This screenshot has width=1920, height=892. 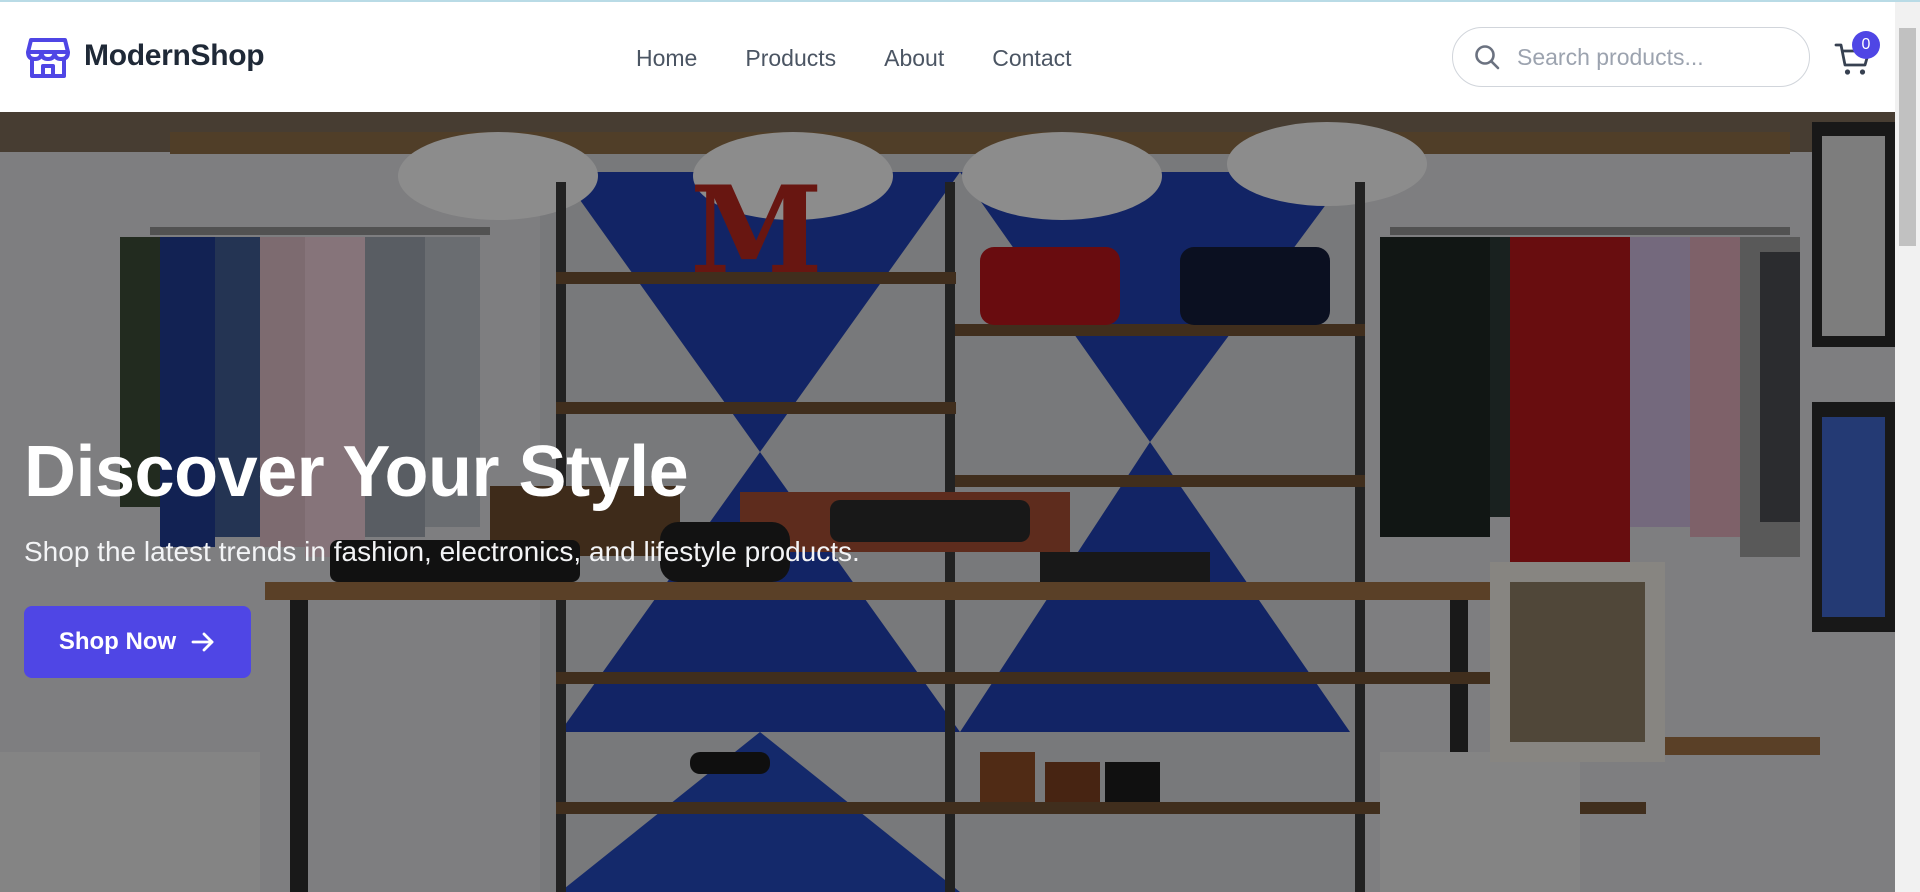 I want to click on site-header: ModernShop Home Products About Contact 0, so click(x=947, y=57).